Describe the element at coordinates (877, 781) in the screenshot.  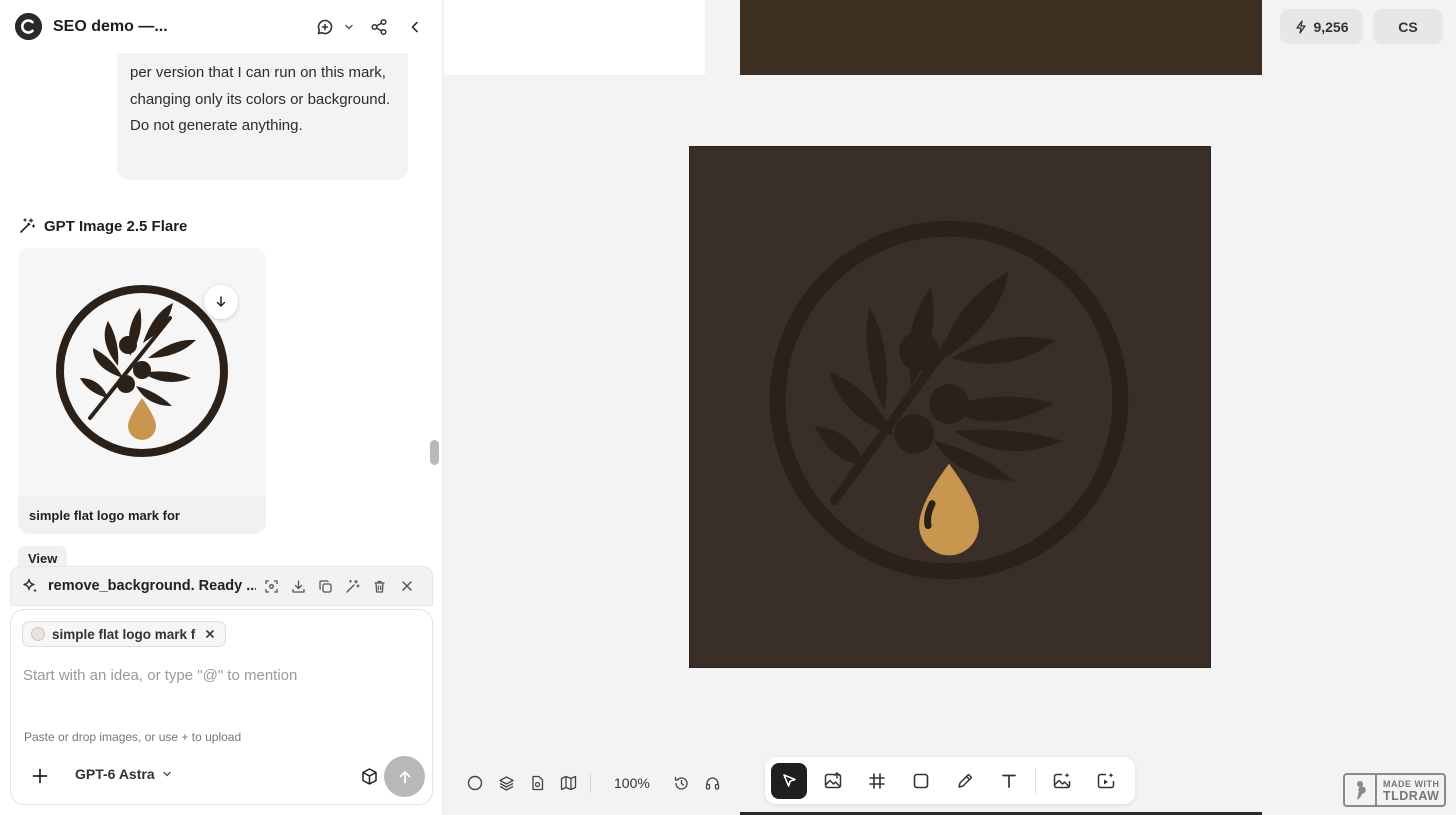
I see `frame-hash-icon` at that location.